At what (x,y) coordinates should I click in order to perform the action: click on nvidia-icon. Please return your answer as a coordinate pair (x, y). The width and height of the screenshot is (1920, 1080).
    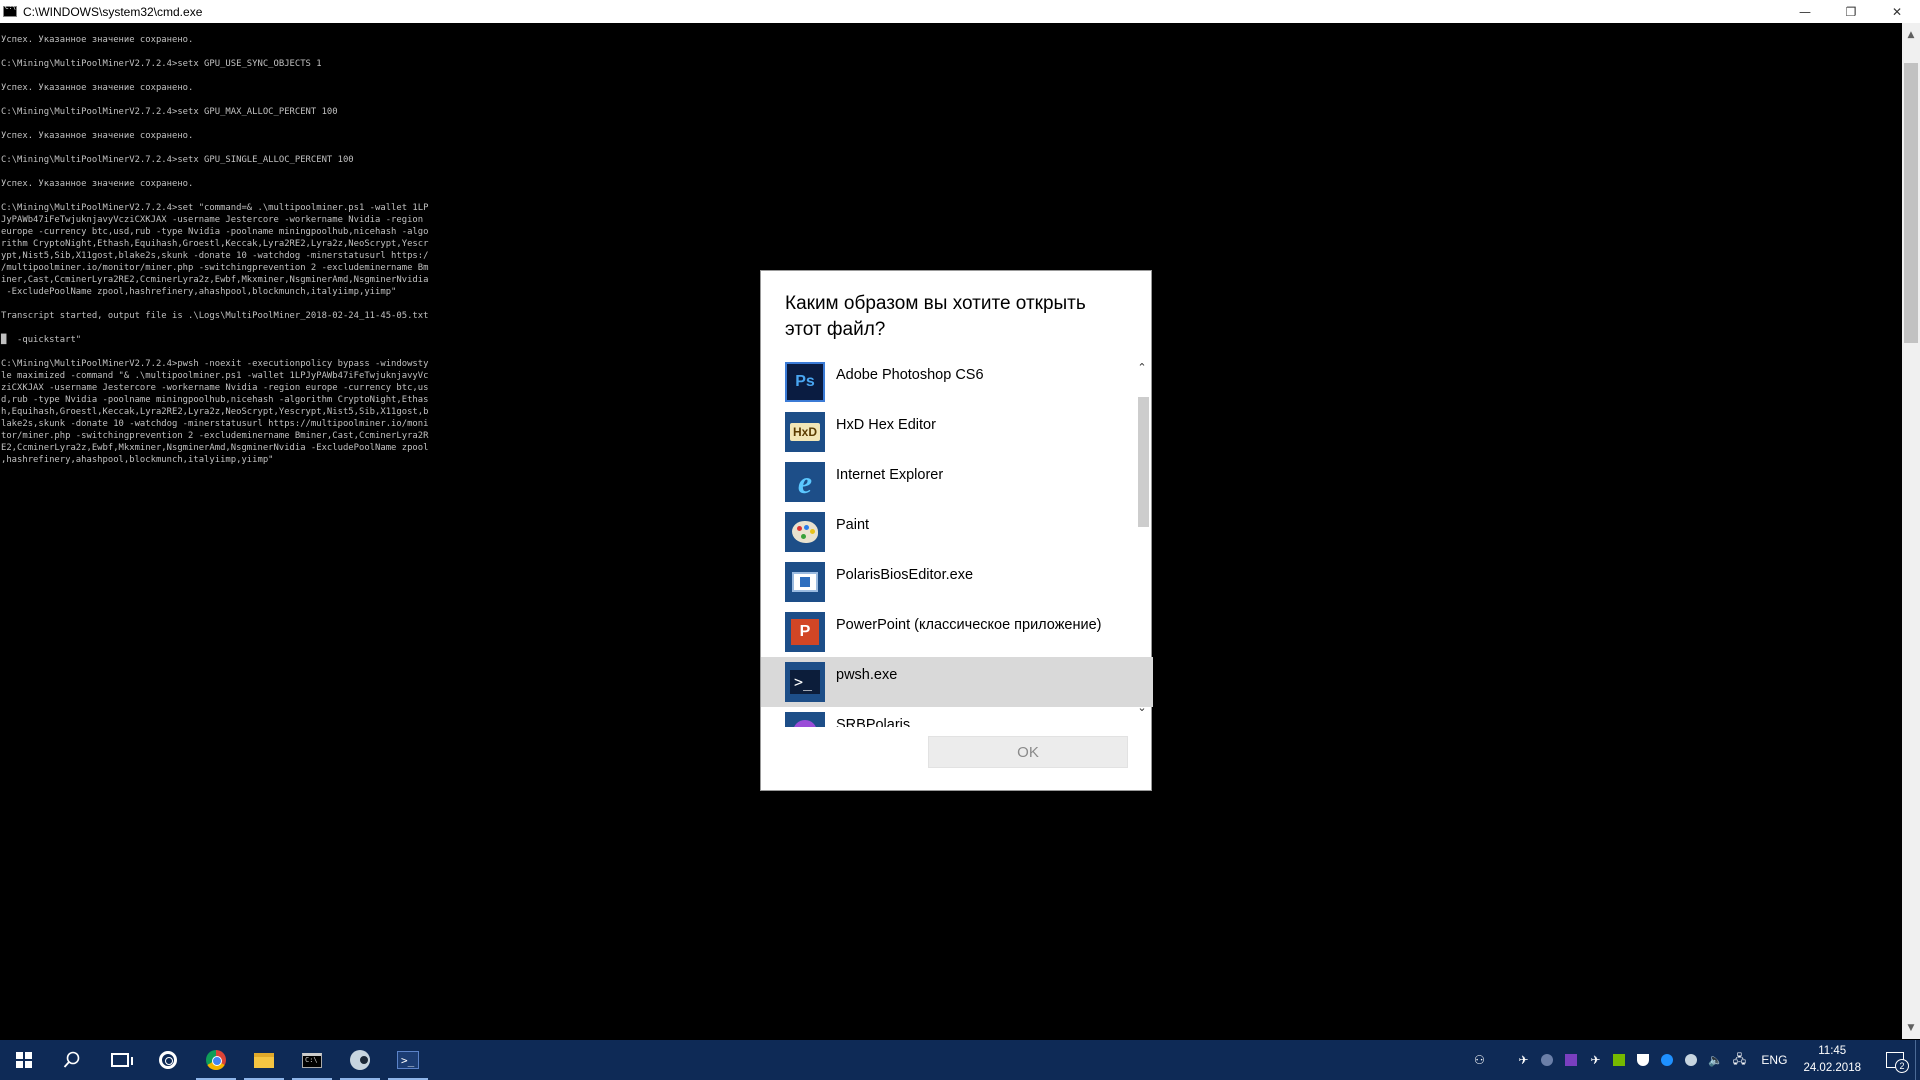
    Looking at the image, I should click on (1619, 1060).